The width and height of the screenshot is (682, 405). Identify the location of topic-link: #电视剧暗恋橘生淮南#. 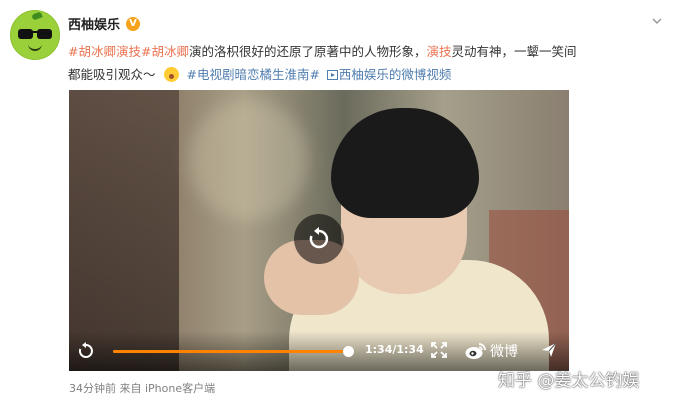
(252, 74).